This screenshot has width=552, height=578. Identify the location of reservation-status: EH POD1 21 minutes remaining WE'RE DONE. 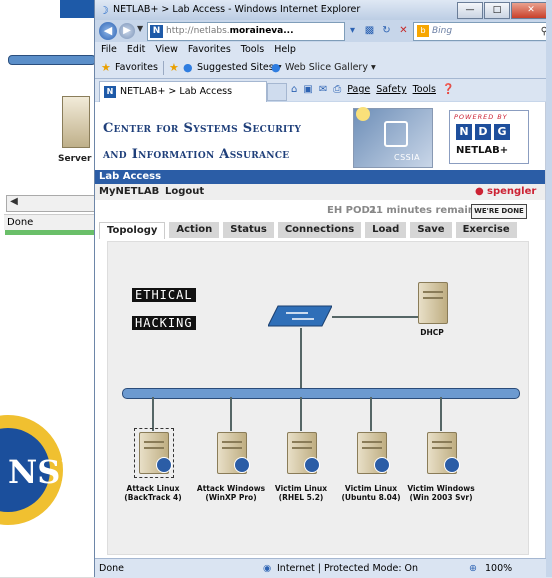
(320, 212).